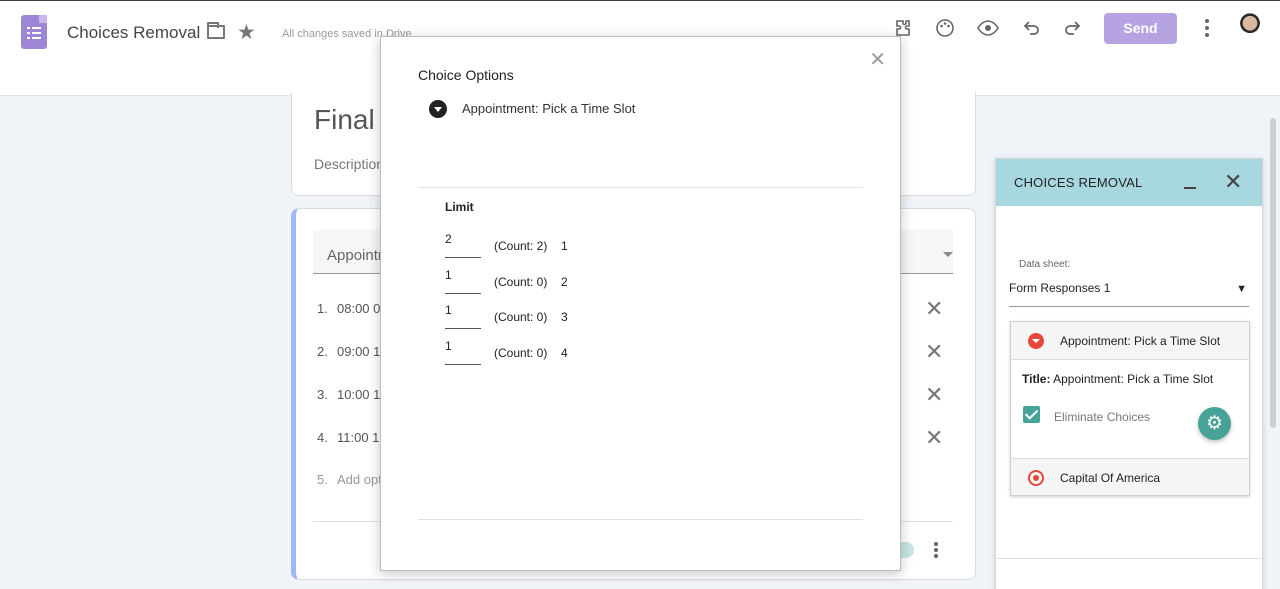 Image resolution: width=1280 pixels, height=589 pixels. What do you see at coordinates (322, 437) in the screenshot?
I see `option-number: 4.` at bounding box center [322, 437].